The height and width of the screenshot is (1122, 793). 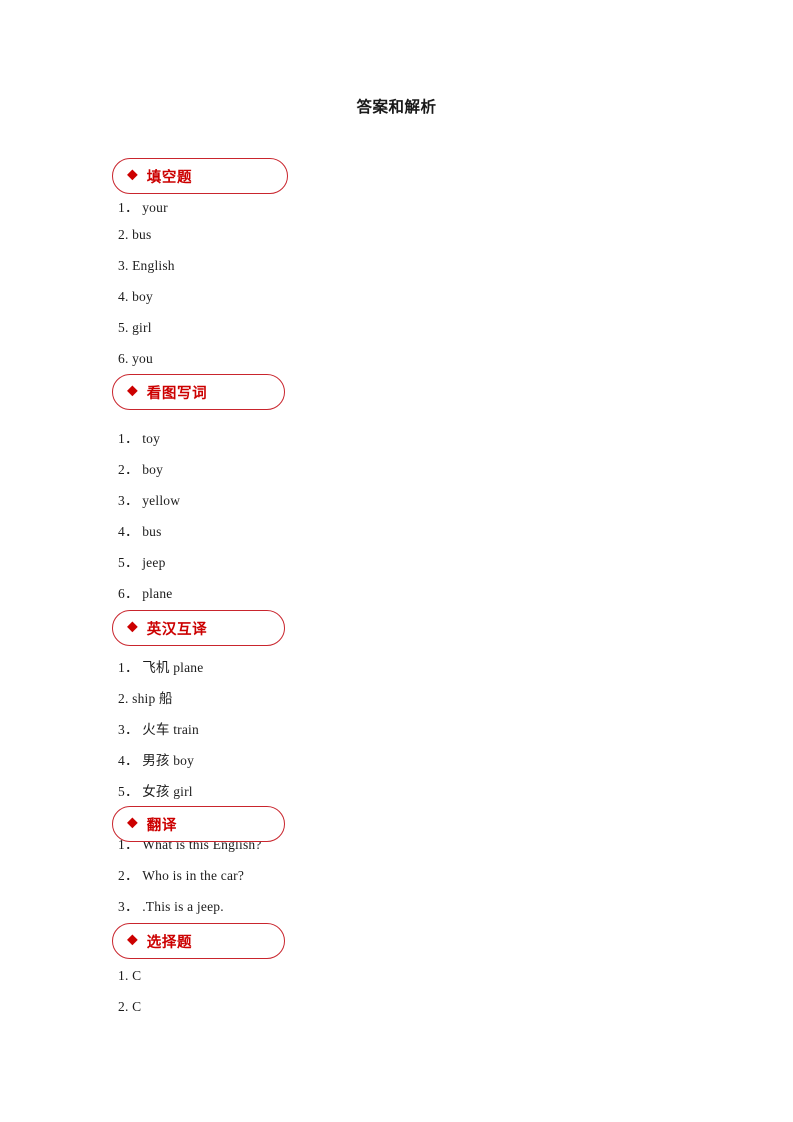 I want to click on list-item: 3． 火车 train, so click(x=158, y=728).